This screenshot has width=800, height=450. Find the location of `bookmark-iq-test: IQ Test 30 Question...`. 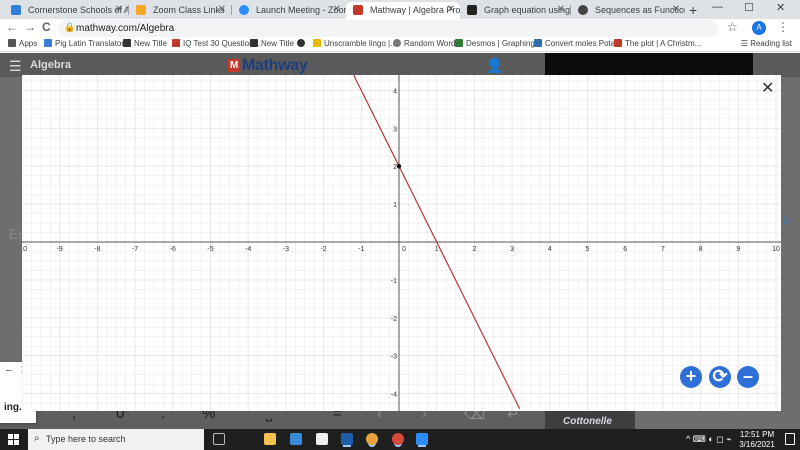

bookmark-iq-test: IQ Test 30 Question... is located at coordinates (216, 43).